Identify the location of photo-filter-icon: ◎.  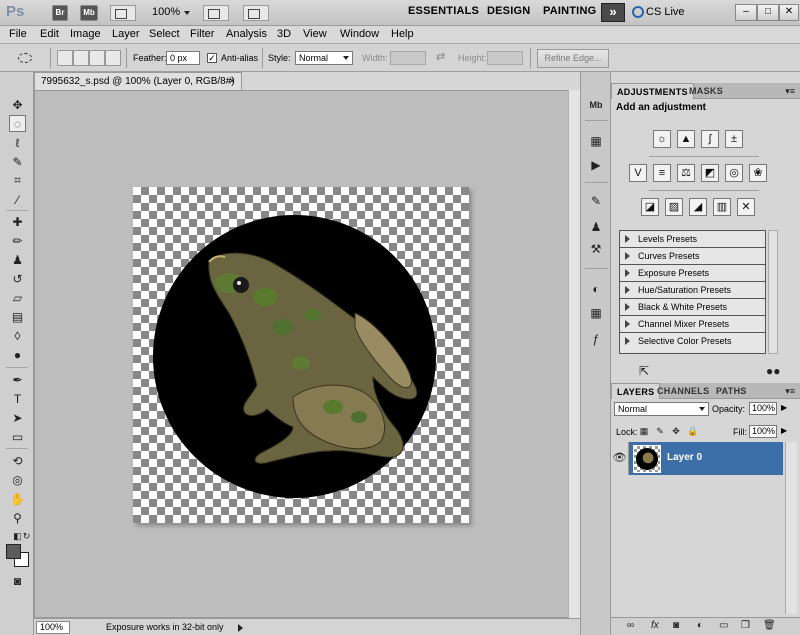
(734, 173).